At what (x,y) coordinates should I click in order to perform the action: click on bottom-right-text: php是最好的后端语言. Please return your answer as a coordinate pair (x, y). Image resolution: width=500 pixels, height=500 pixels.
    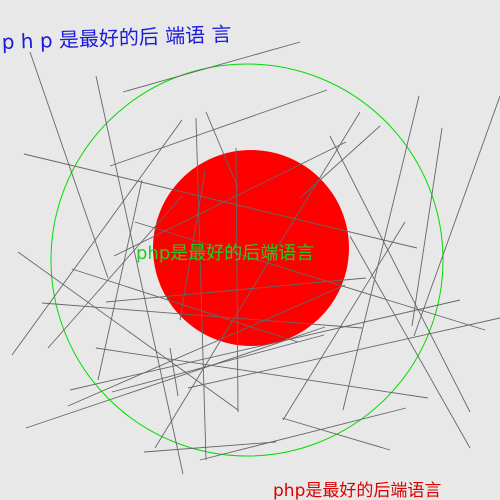
    Looking at the image, I should click on (357, 490).